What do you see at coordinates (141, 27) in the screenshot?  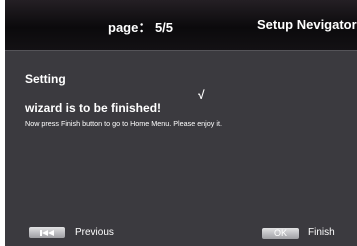 I see `page-indicator: page： 5/5` at bounding box center [141, 27].